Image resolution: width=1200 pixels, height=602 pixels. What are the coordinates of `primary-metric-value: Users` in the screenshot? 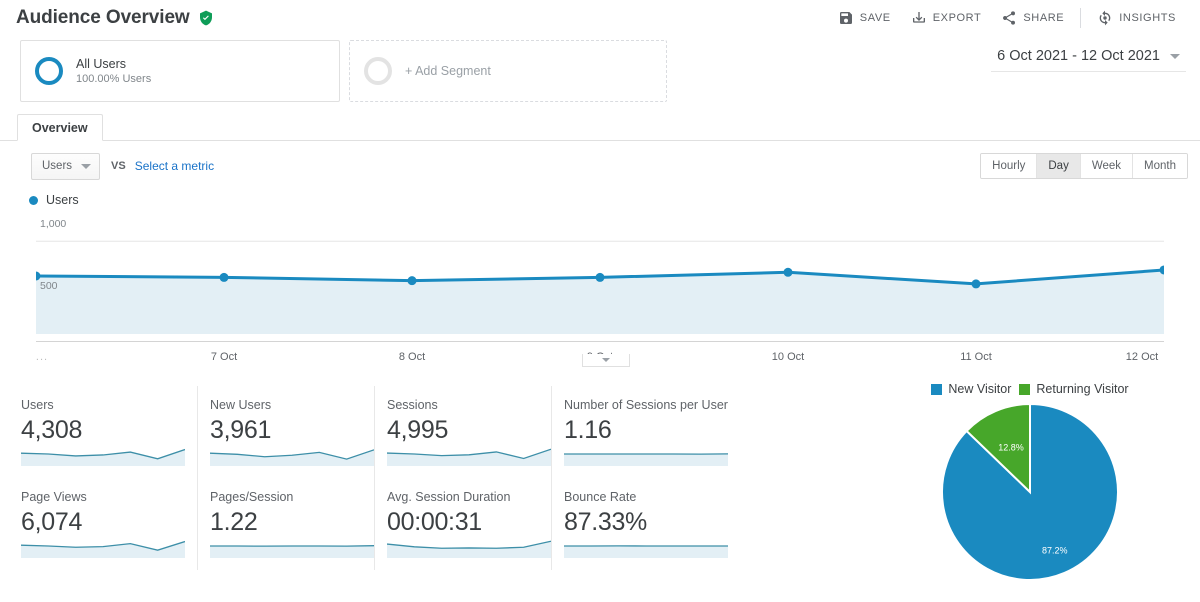 It's located at (57, 166).